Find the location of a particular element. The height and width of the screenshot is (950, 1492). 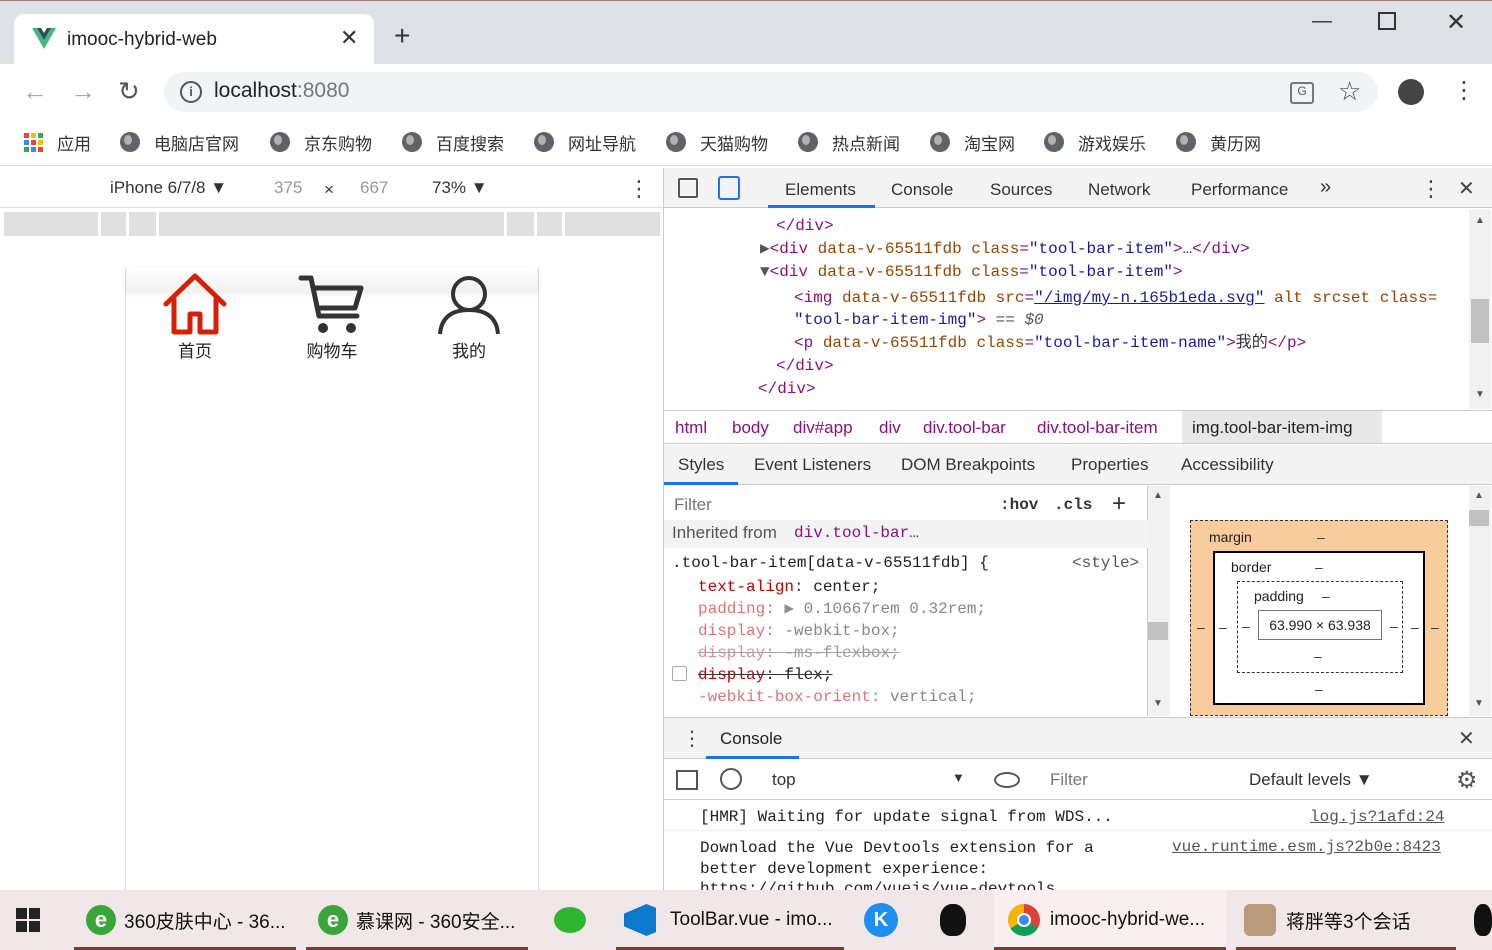

bookmark-item: 黄历网 is located at coordinates (1218, 142).